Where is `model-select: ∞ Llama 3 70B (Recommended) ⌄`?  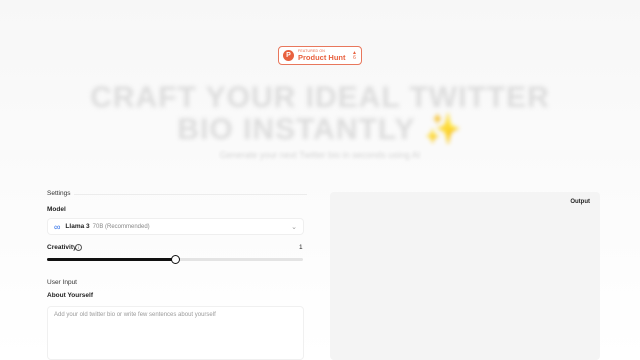
model-select: ∞ Llama 3 70B (Recommended) ⌄ is located at coordinates (175, 226).